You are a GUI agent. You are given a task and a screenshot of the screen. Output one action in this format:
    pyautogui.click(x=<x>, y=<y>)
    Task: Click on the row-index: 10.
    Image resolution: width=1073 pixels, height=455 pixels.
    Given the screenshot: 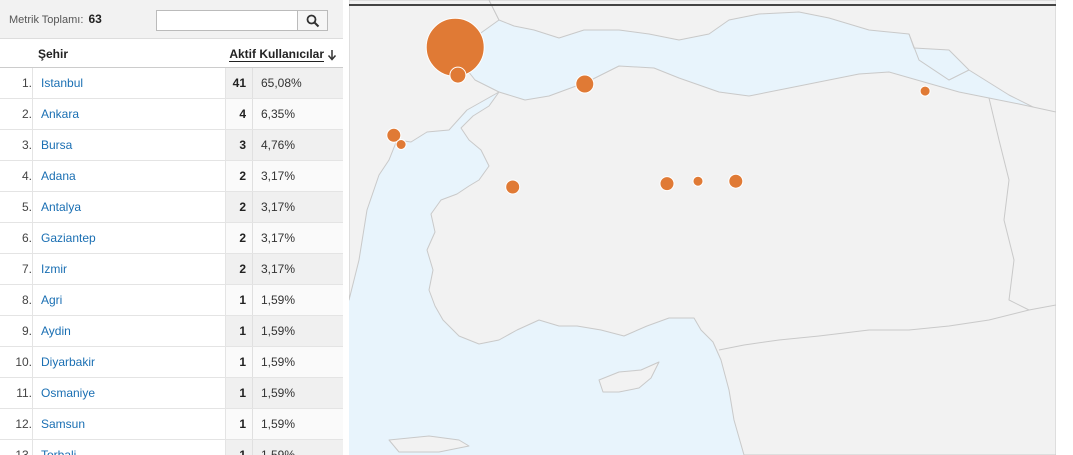 What is the action you would take?
    pyautogui.click(x=16, y=362)
    